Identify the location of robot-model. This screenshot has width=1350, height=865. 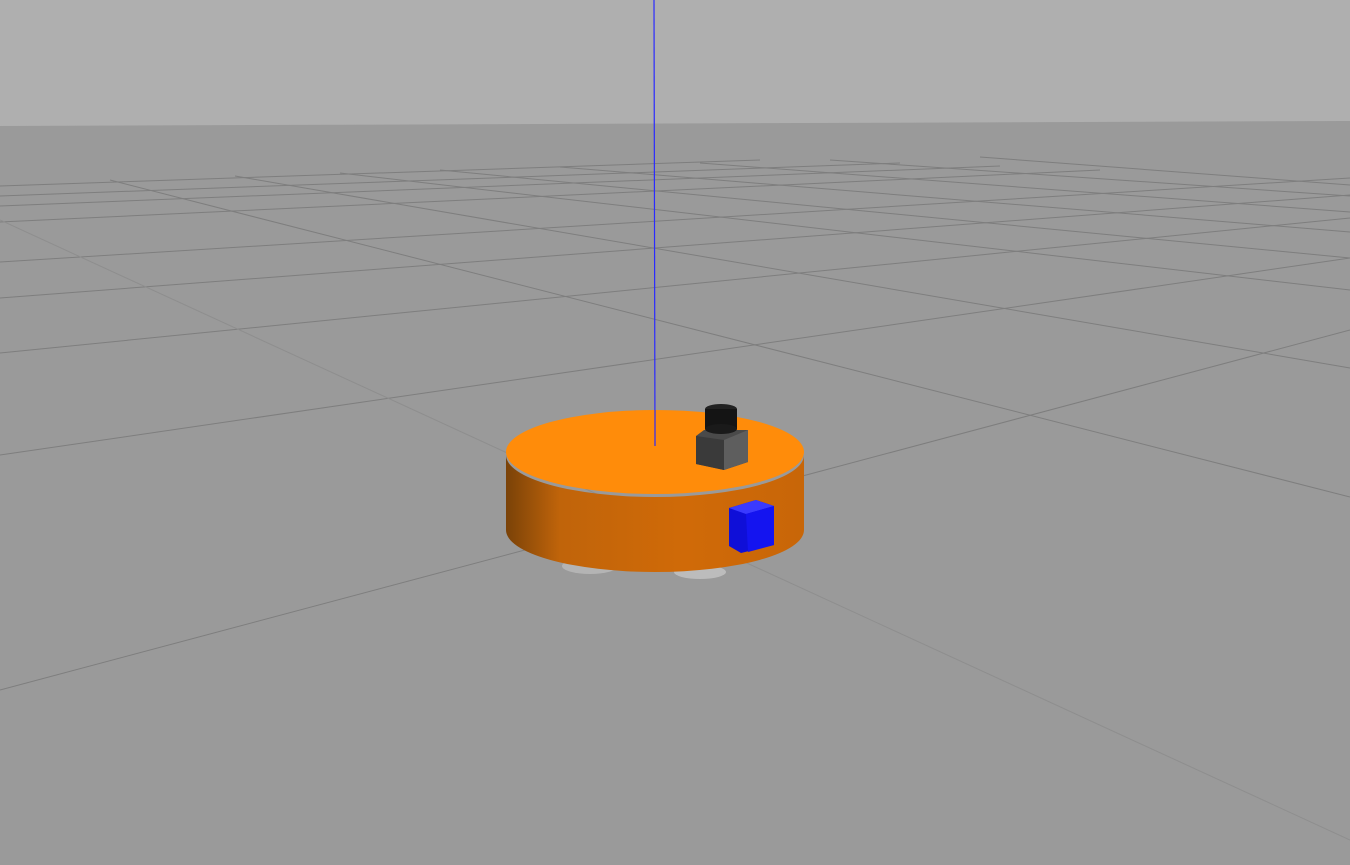
(655, 491).